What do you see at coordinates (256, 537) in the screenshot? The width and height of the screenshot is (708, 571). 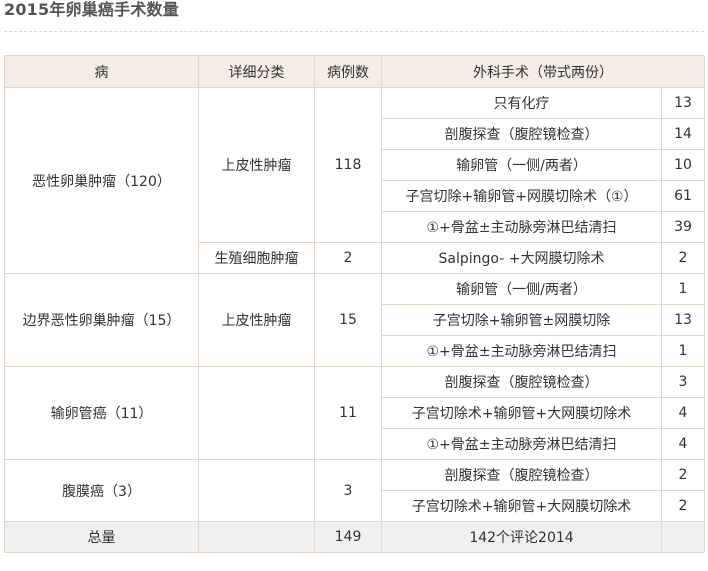 I see `total-subtype` at bounding box center [256, 537].